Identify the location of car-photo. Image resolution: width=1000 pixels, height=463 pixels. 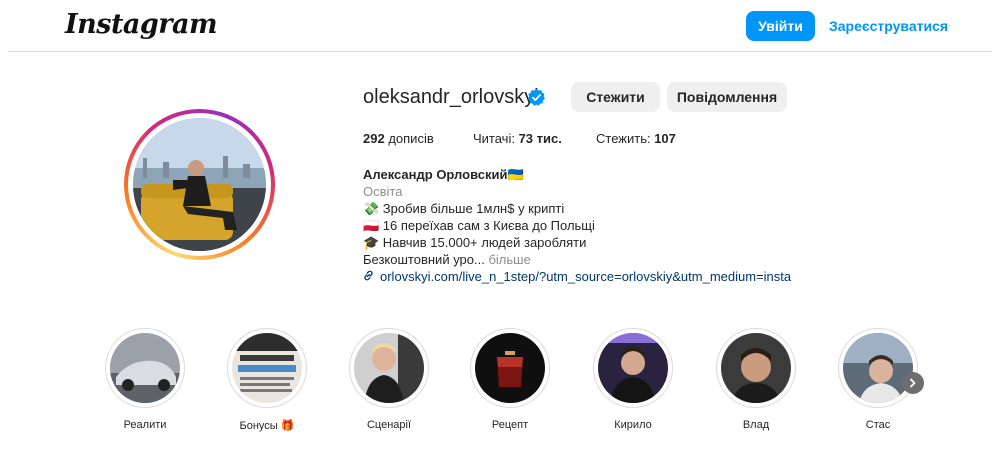
(145, 368).